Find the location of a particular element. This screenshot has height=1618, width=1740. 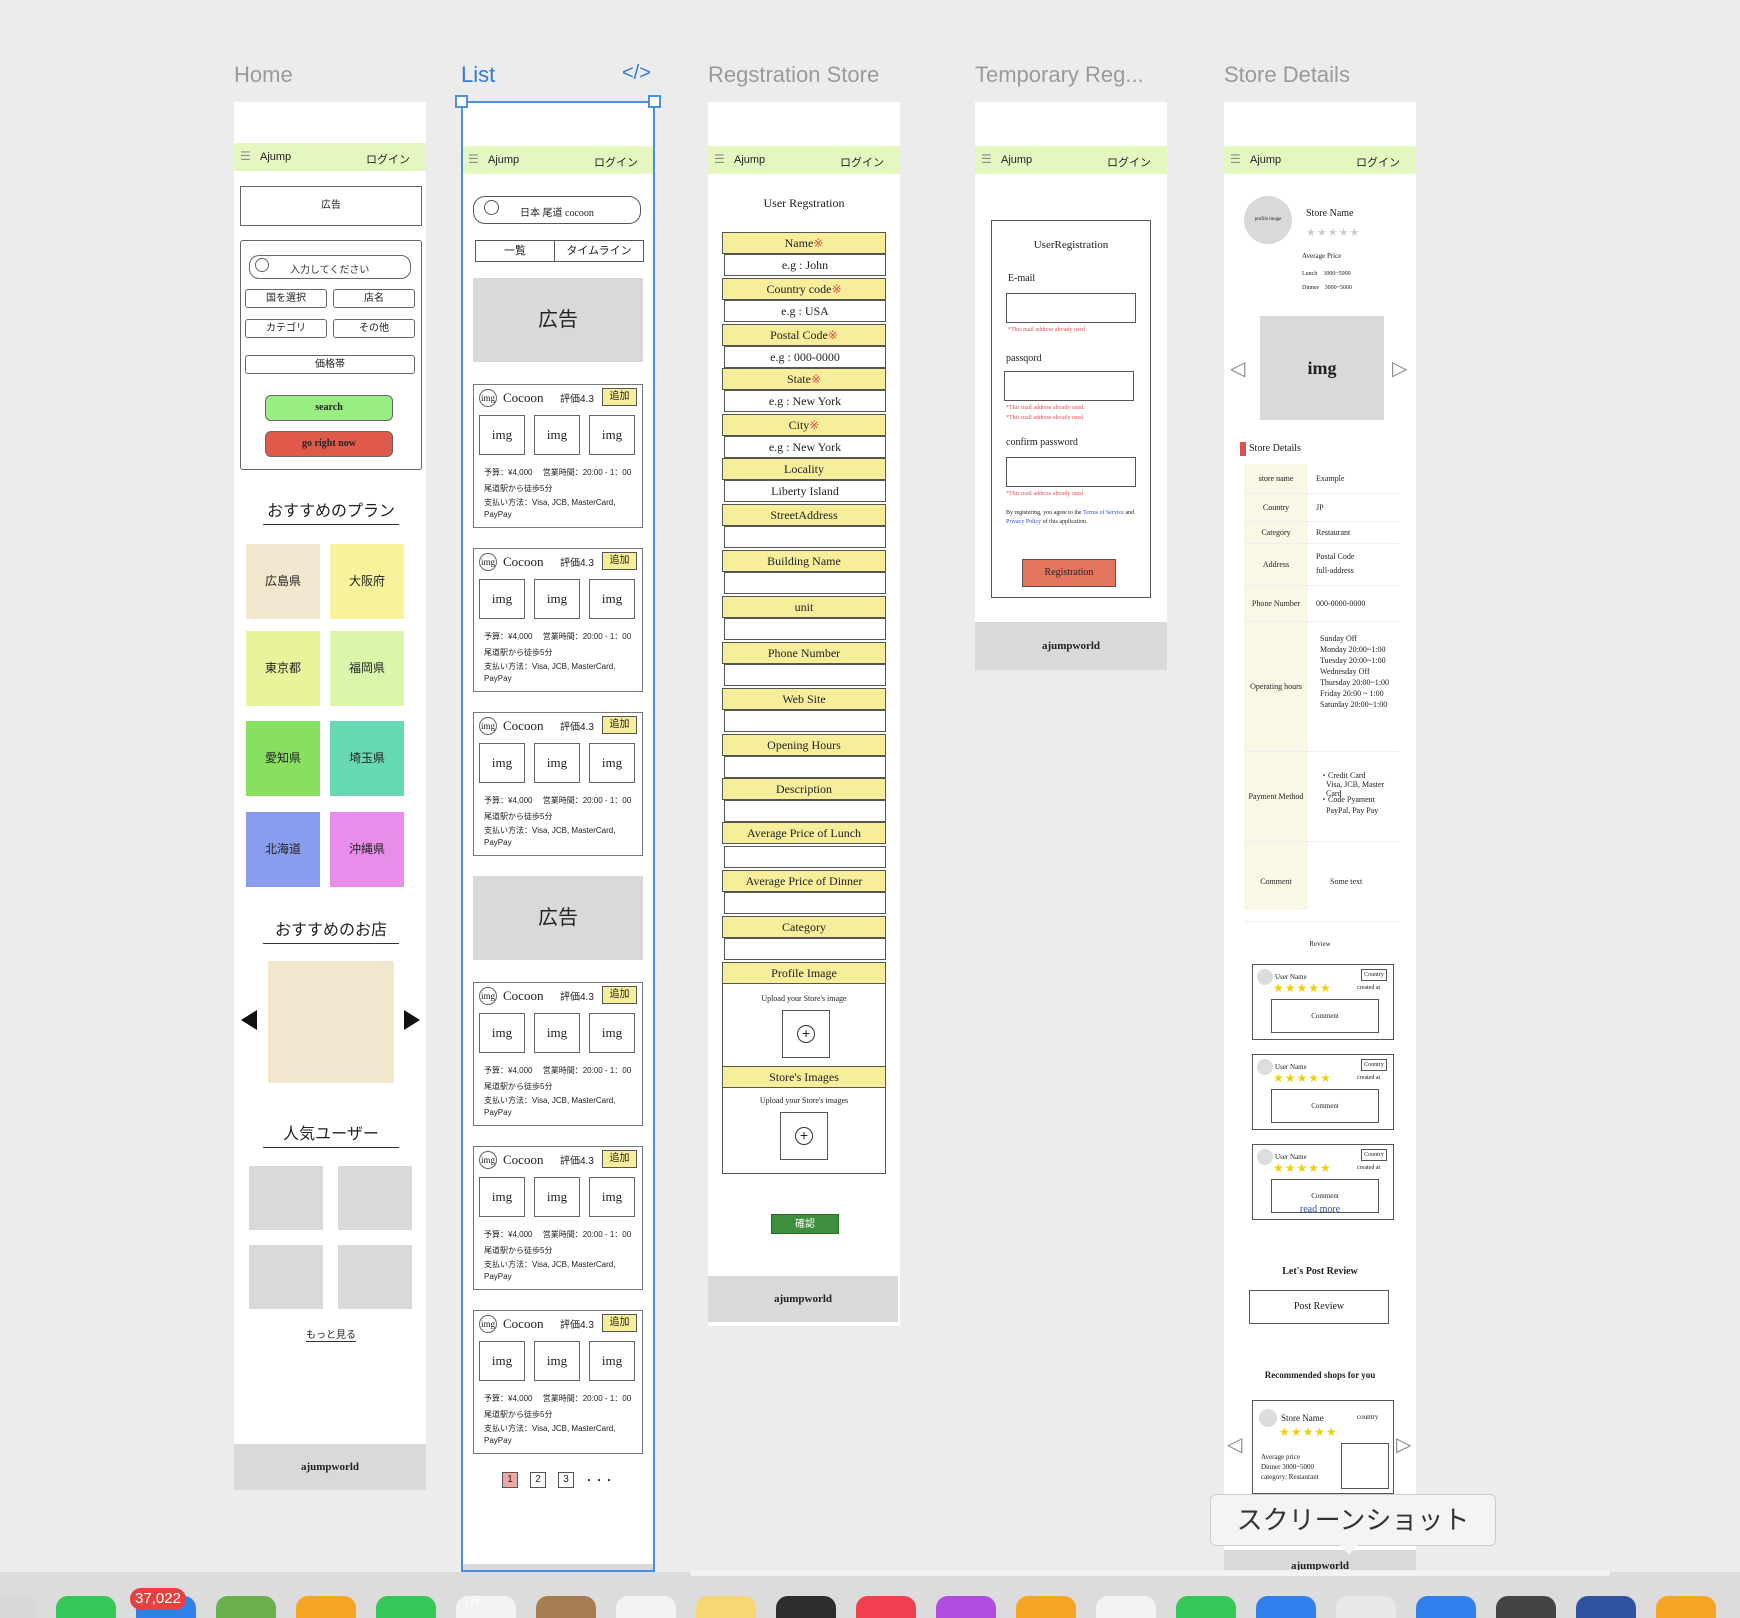

password-field is located at coordinates (1069, 386).